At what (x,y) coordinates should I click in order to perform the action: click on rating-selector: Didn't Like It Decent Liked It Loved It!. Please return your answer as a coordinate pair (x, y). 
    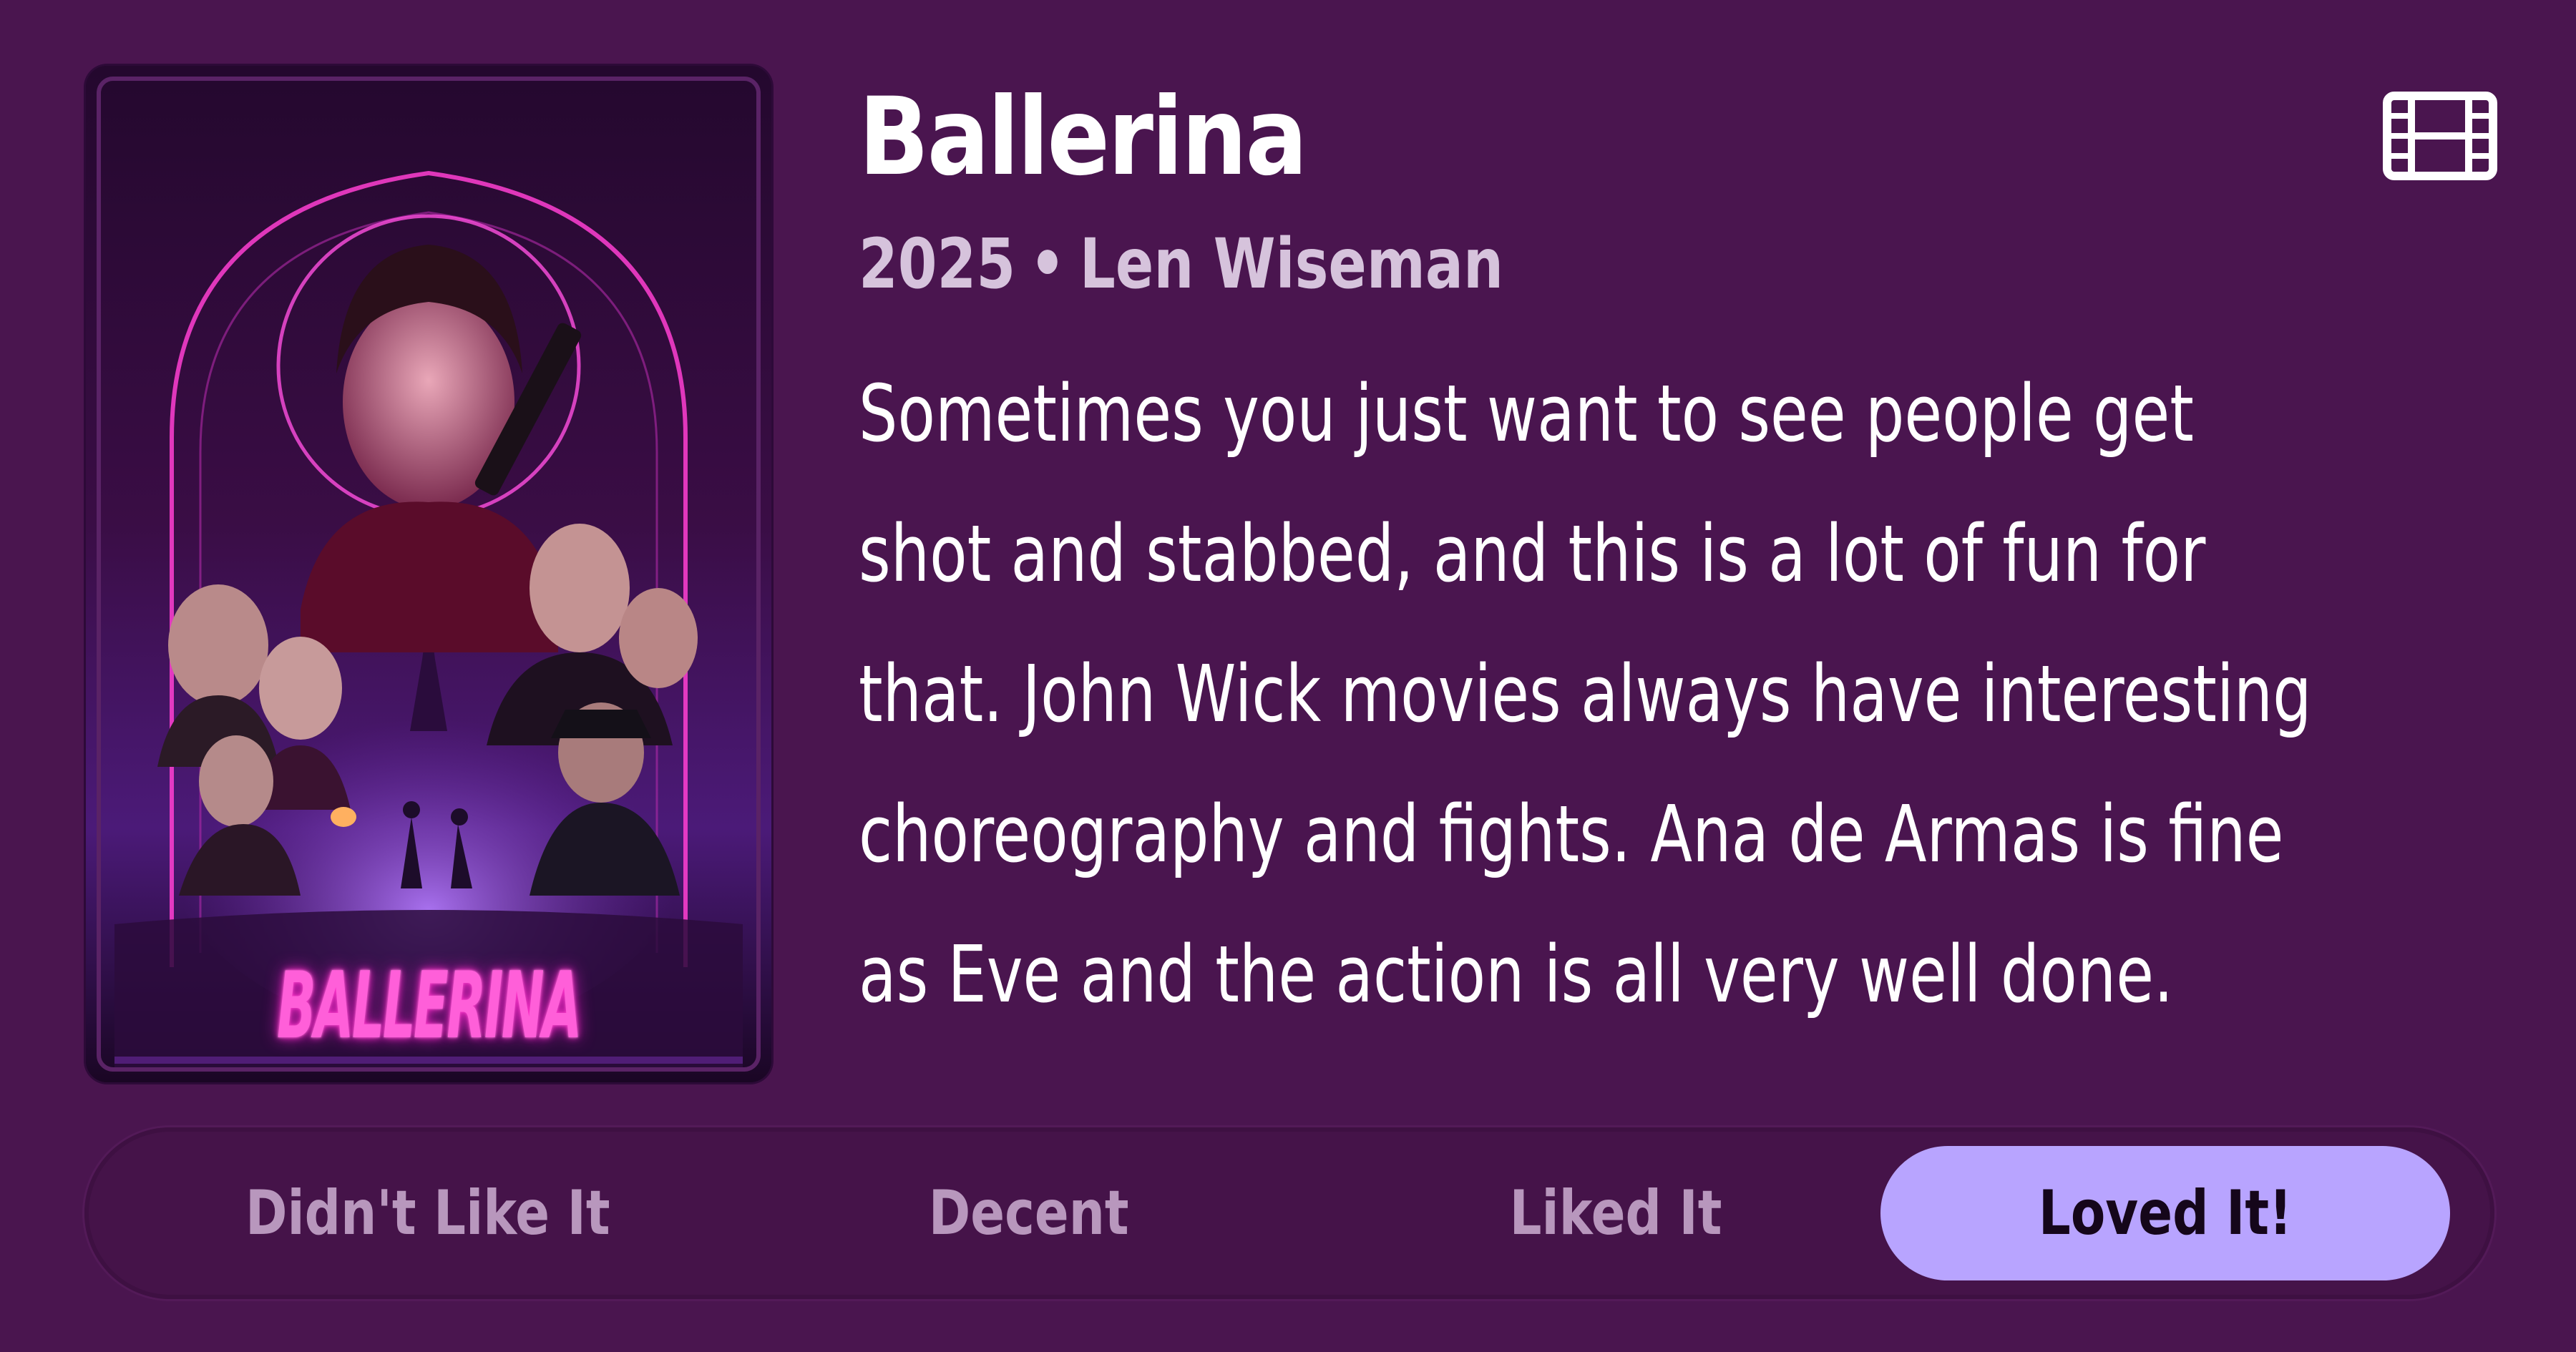
    Looking at the image, I should click on (1289, 1213).